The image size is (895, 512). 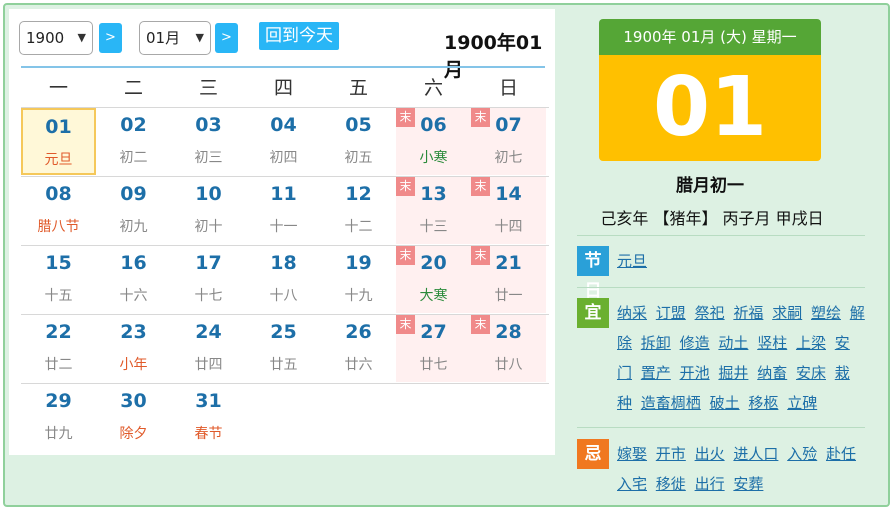 What do you see at coordinates (208, 263) in the screenshot?
I see `day-number: 17` at bounding box center [208, 263].